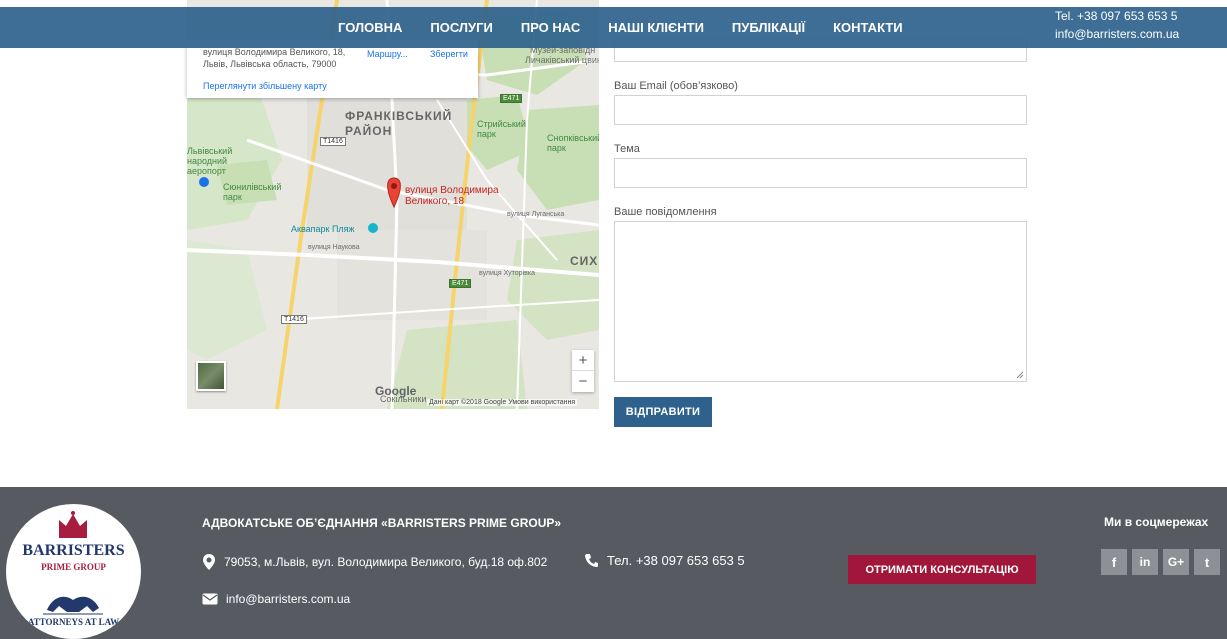  Describe the element at coordinates (1114, 562) in the screenshot. I see `facebook-icon: f` at that location.